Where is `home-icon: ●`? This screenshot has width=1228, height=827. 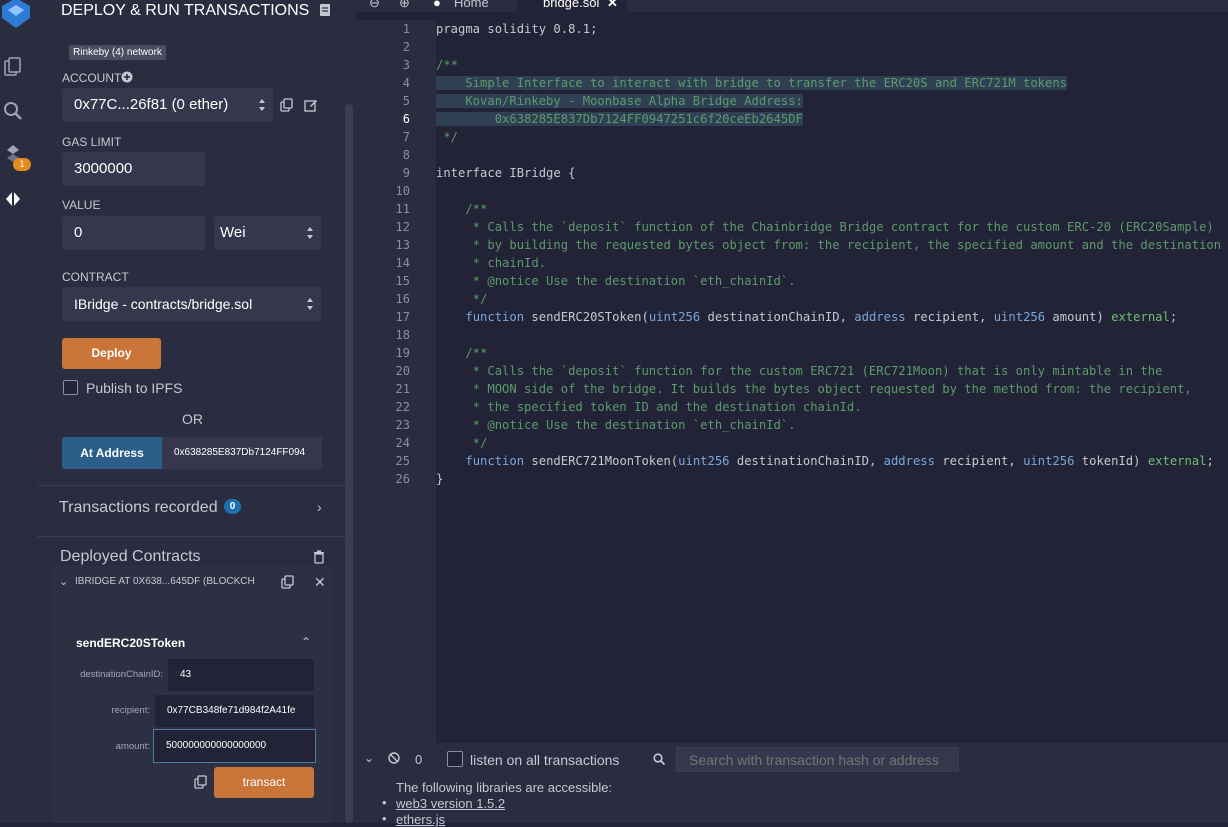
home-icon: ● is located at coordinates (437, 5).